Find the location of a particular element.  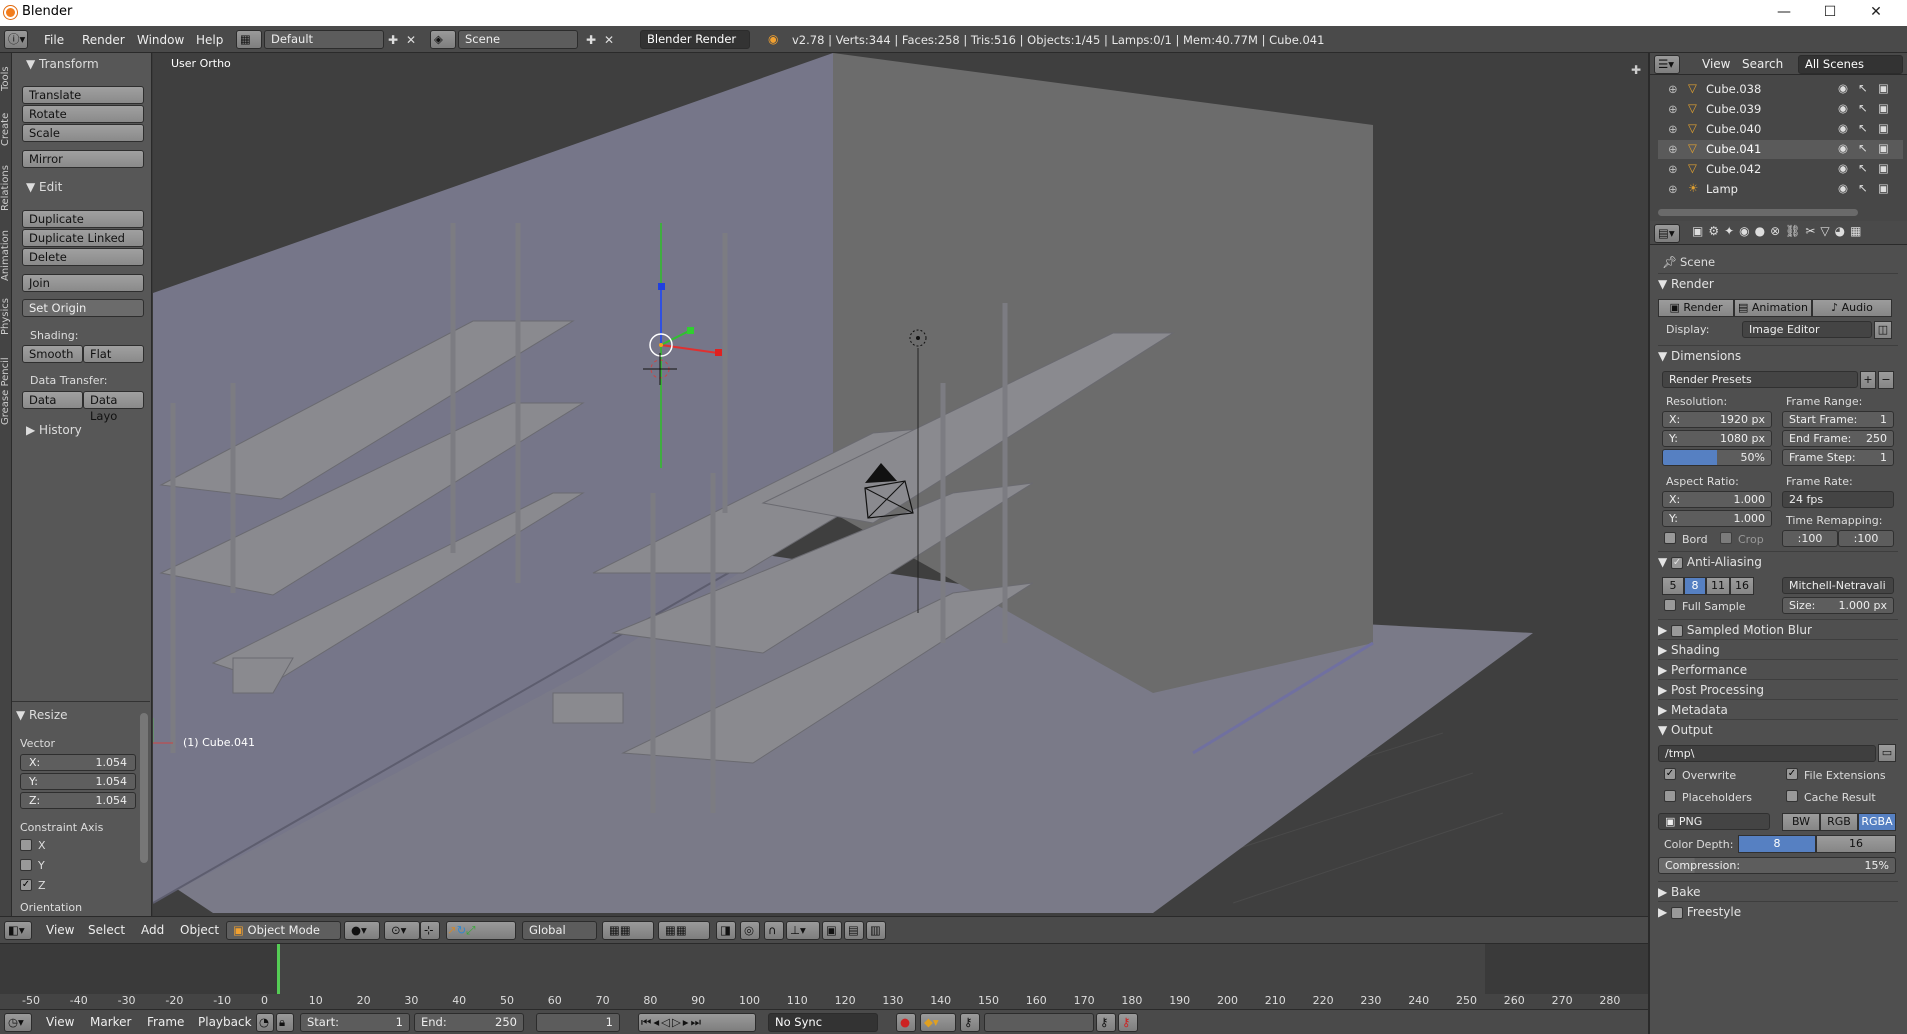

render-animation-icon: ▤ is located at coordinates (854, 930).